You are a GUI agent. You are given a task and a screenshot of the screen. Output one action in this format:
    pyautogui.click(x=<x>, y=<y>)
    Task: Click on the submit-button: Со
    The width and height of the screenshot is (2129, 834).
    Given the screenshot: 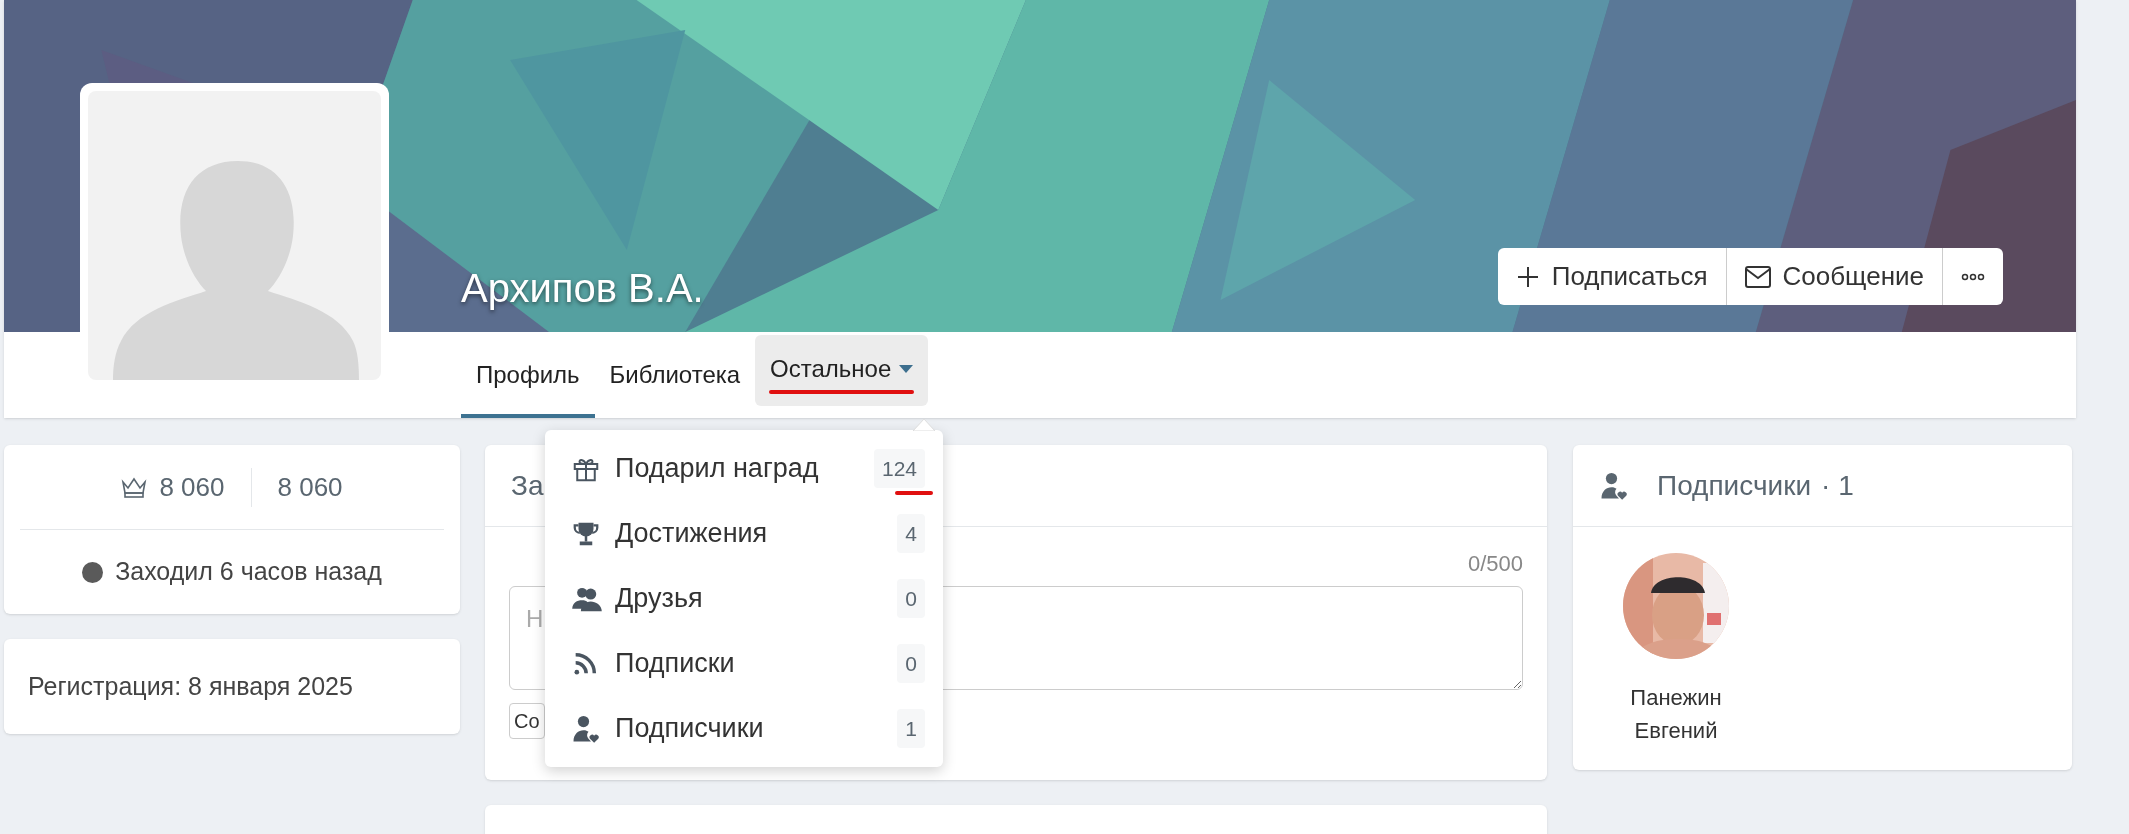 What is the action you would take?
    pyautogui.click(x=527, y=721)
    